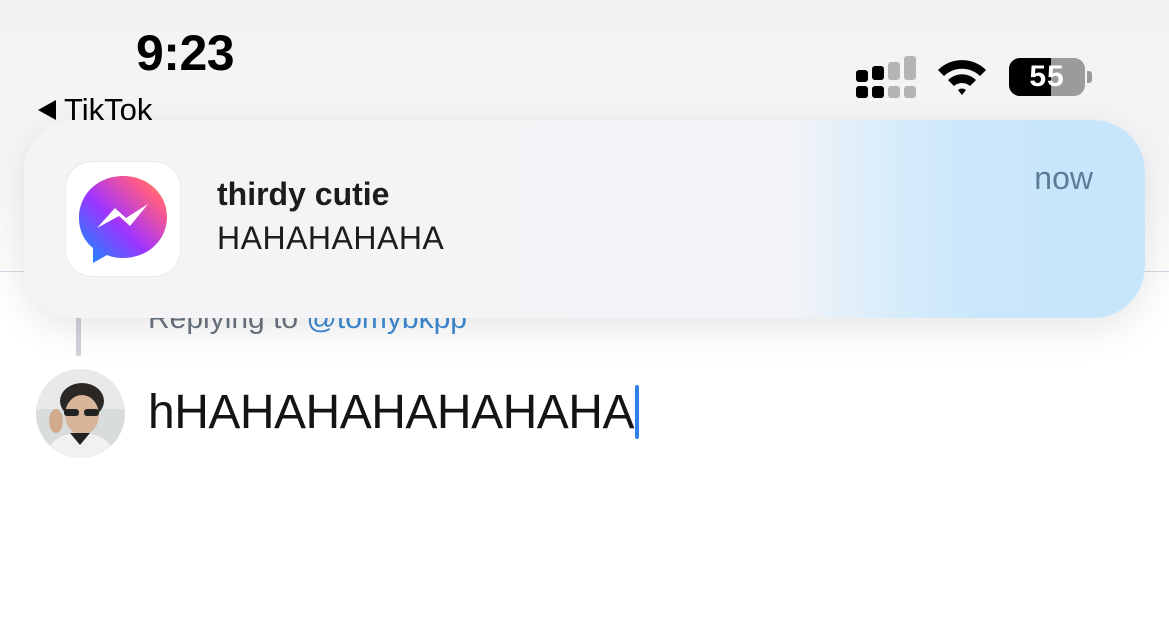 The width and height of the screenshot is (1169, 623). I want to click on battery-icon: 55, so click(1047, 77).